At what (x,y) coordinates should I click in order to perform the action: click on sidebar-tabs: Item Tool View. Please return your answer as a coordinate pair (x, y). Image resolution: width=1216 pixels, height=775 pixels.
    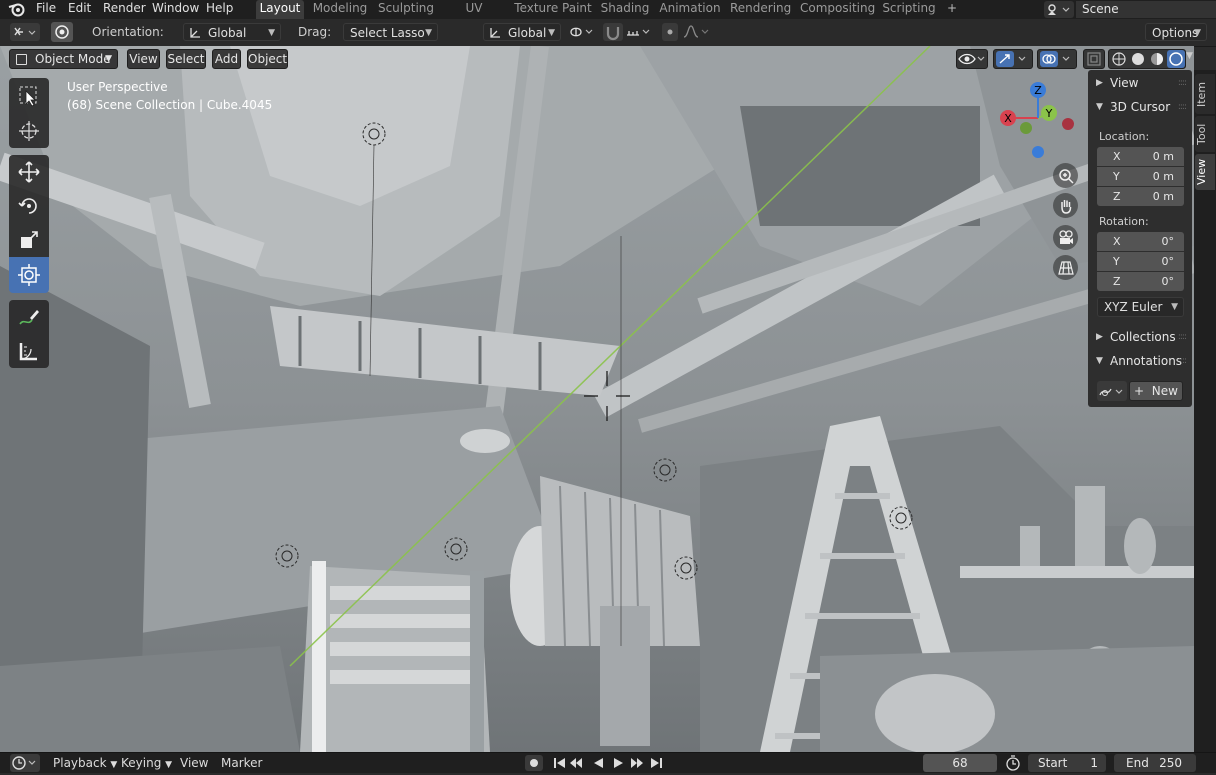
    Looking at the image, I should click on (1205, 411).